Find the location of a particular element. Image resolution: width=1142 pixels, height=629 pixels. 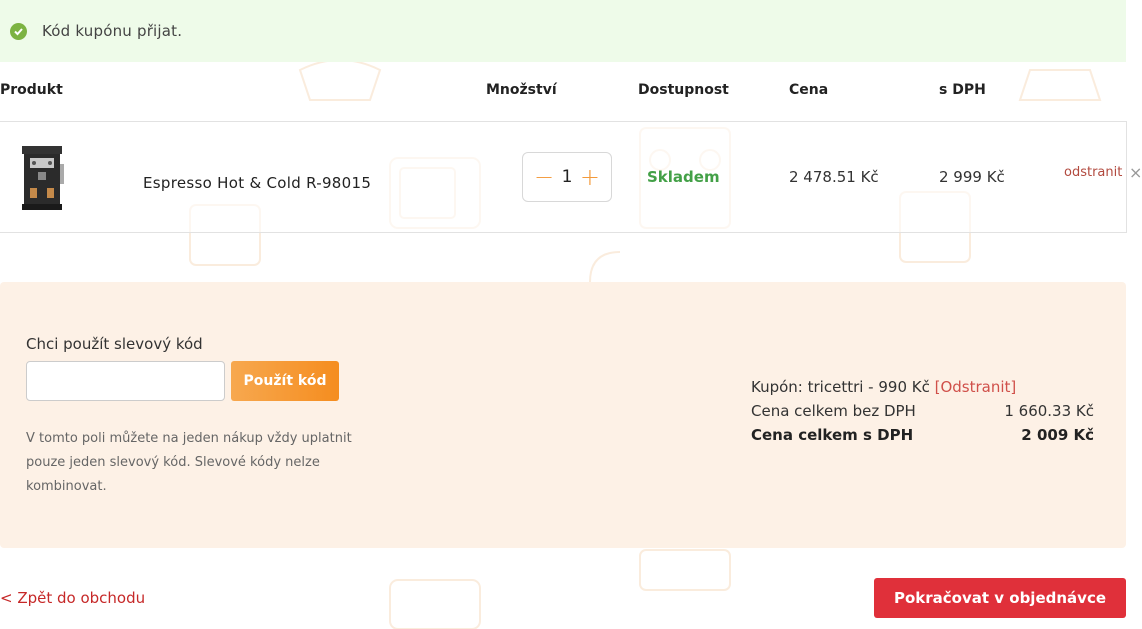

header-price: Cena is located at coordinates (809, 90).